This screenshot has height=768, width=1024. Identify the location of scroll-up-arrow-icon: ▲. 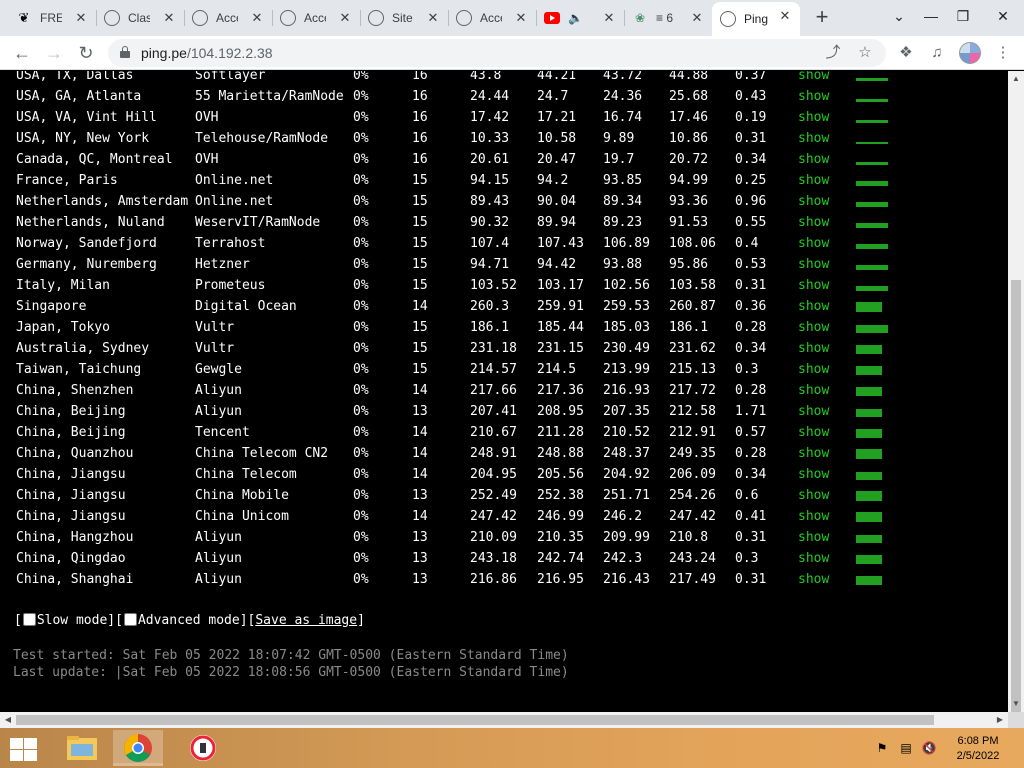
(1016, 79).